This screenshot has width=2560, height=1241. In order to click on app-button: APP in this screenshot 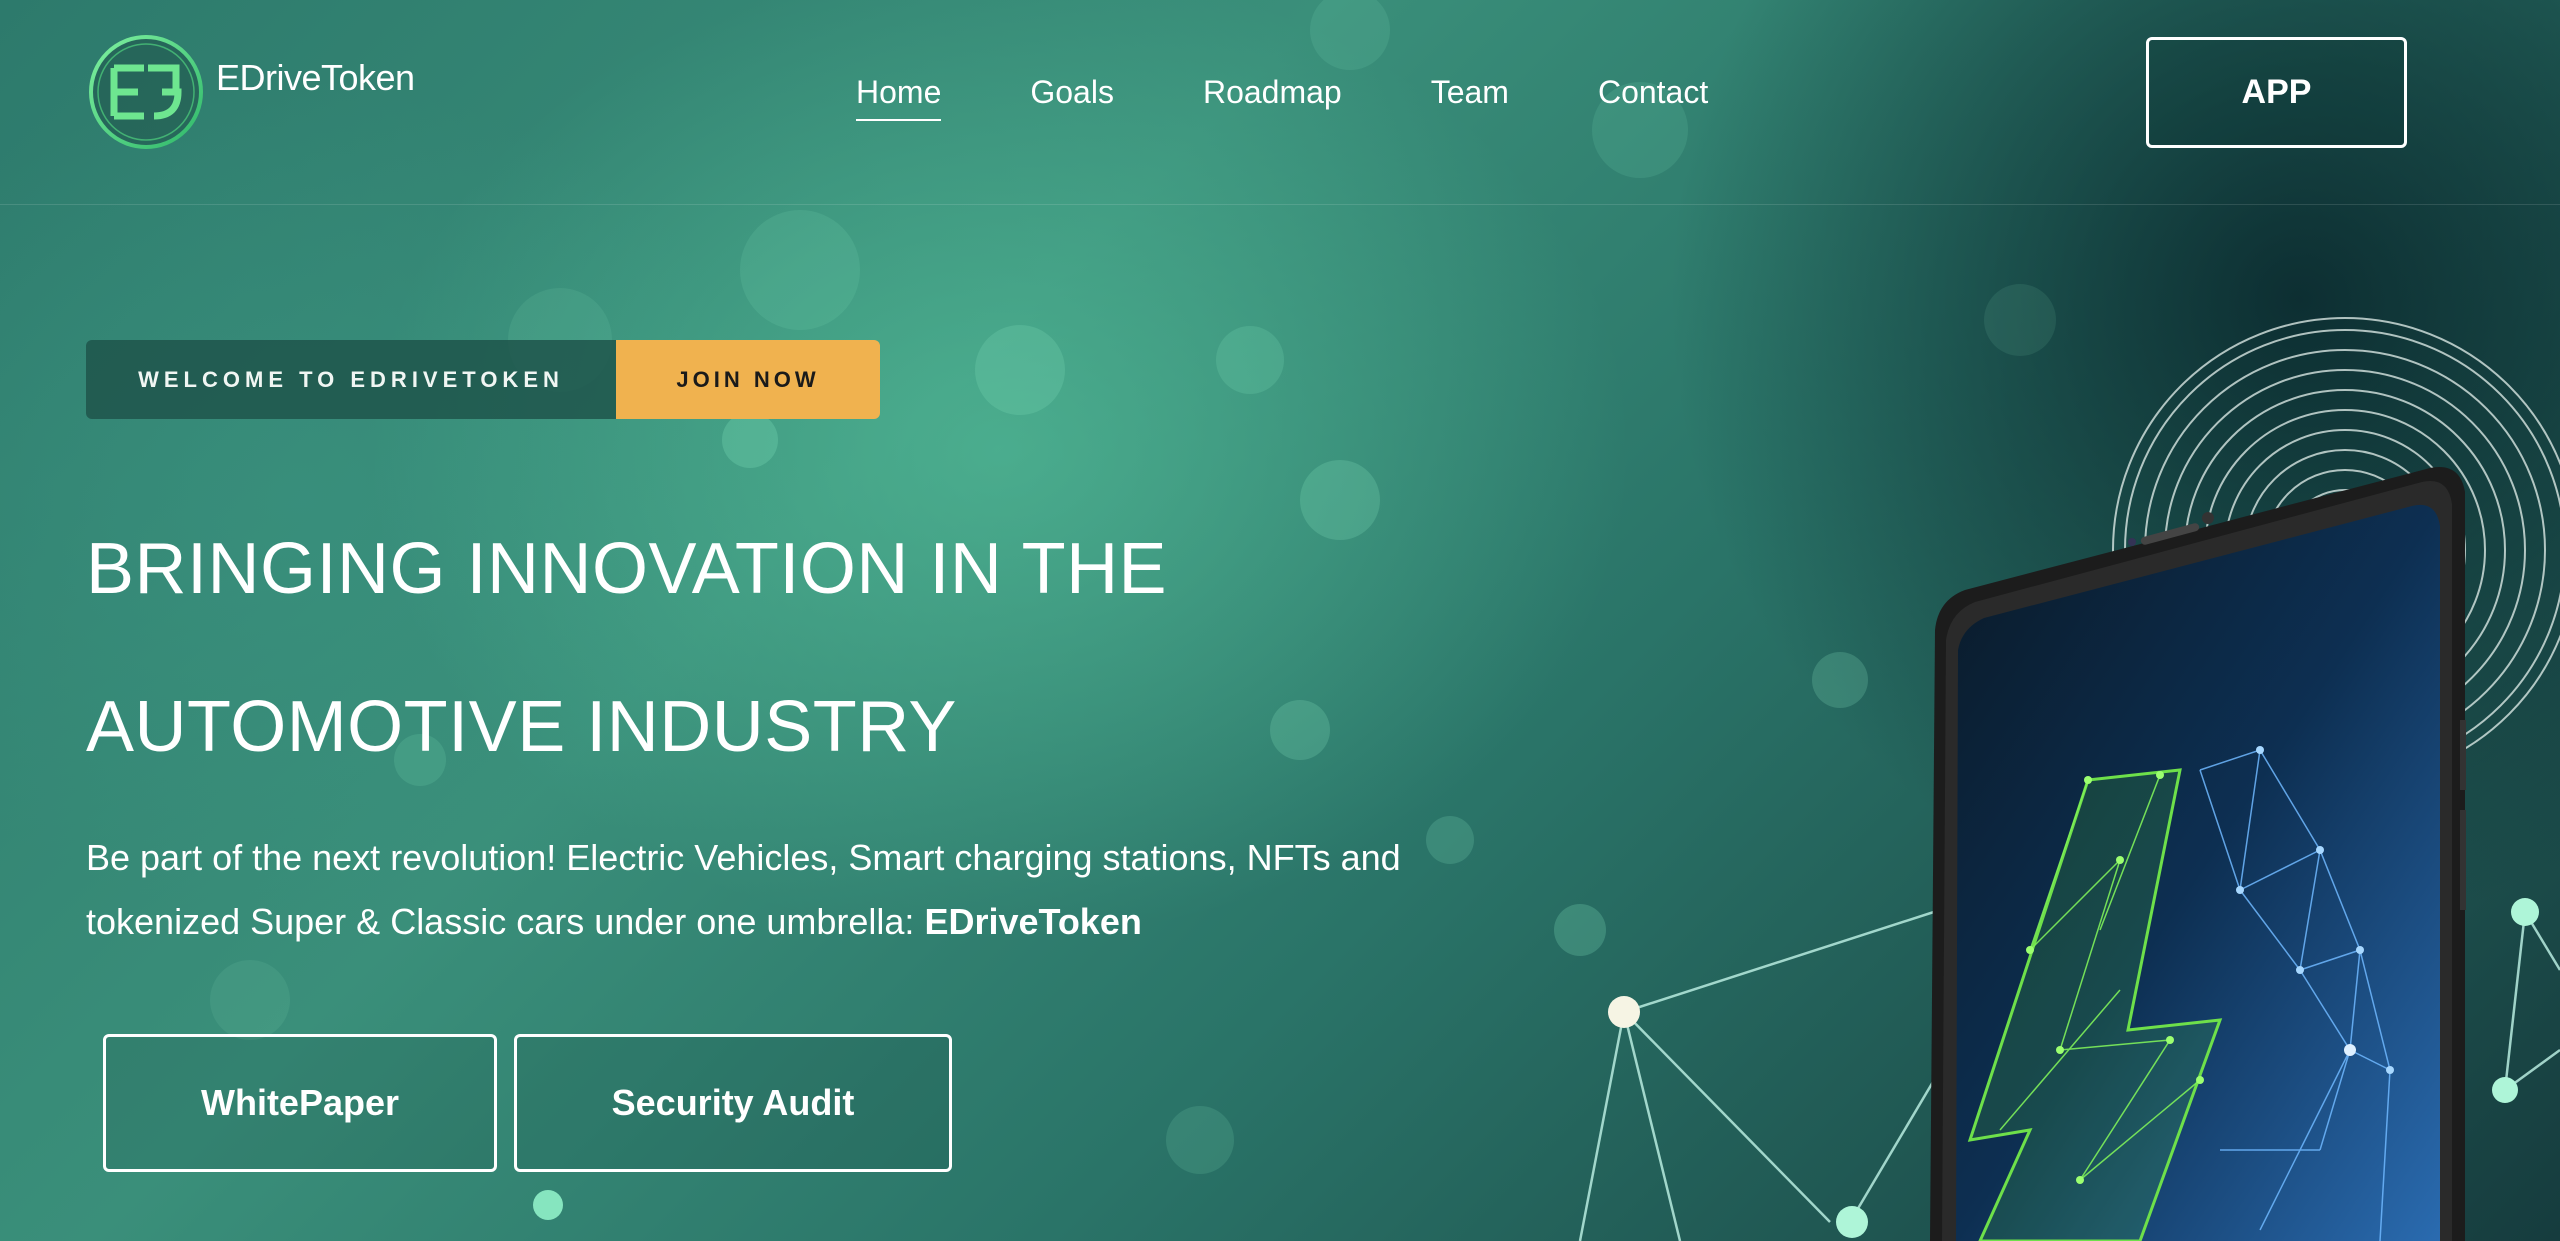, I will do `click(2276, 92)`.